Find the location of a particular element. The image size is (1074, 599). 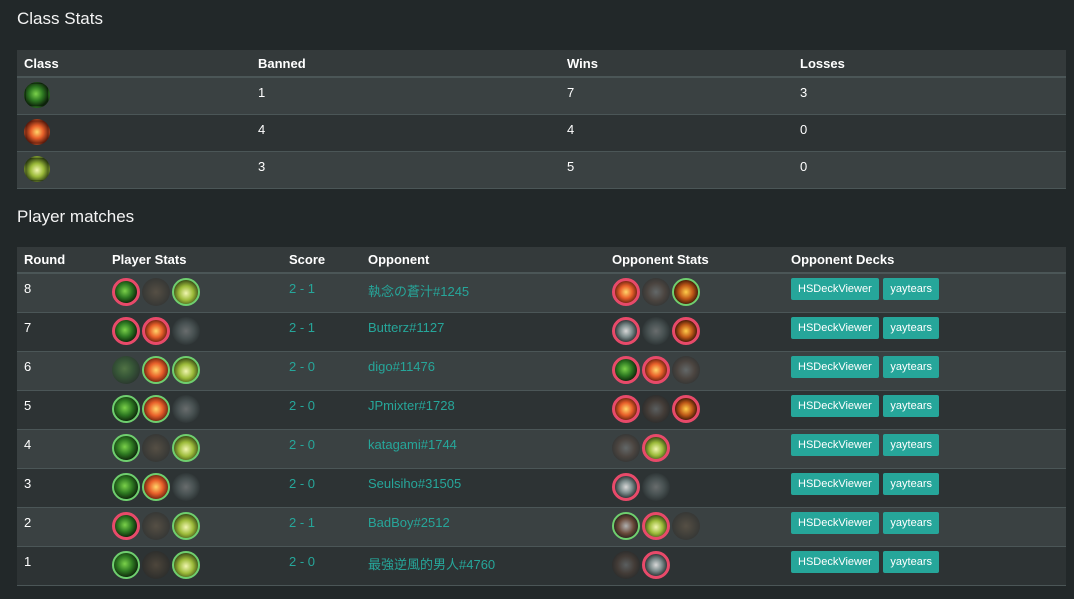

round-value: 3 is located at coordinates (28, 483).